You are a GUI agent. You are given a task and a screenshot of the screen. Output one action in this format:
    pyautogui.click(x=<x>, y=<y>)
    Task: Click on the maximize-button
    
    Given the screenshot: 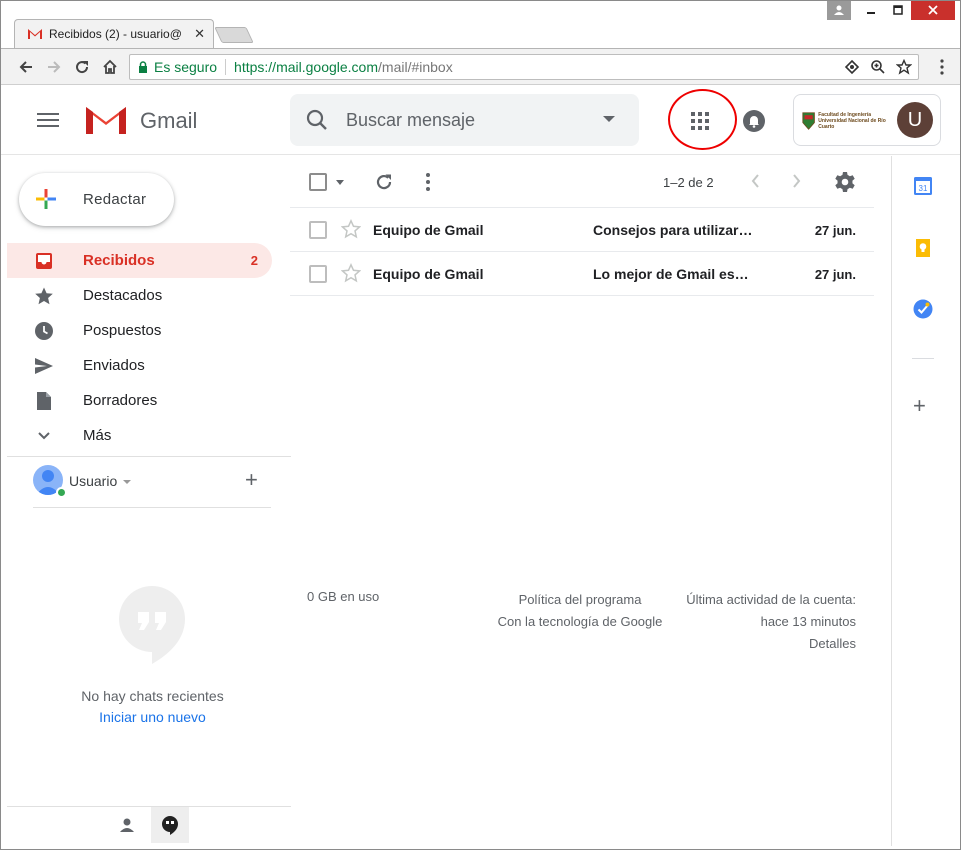 What is the action you would take?
    pyautogui.click(x=897, y=10)
    